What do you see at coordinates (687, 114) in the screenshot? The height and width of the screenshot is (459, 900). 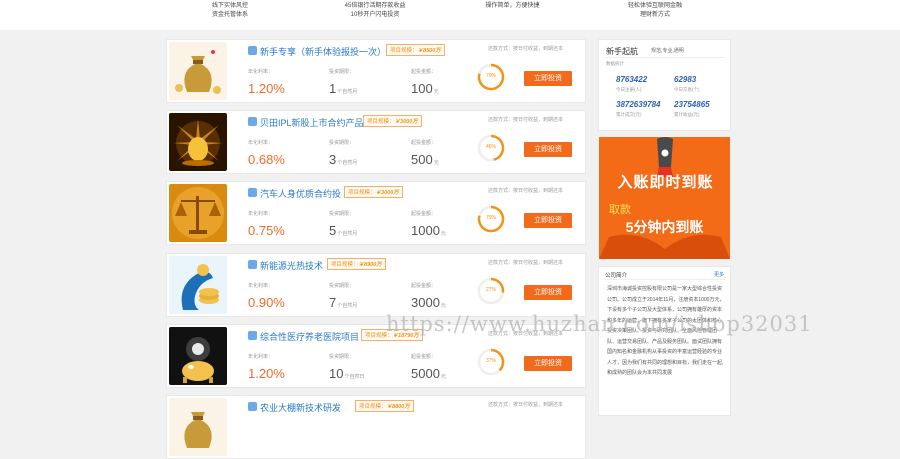 I see `stat-label: 累计收益(元)` at bounding box center [687, 114].